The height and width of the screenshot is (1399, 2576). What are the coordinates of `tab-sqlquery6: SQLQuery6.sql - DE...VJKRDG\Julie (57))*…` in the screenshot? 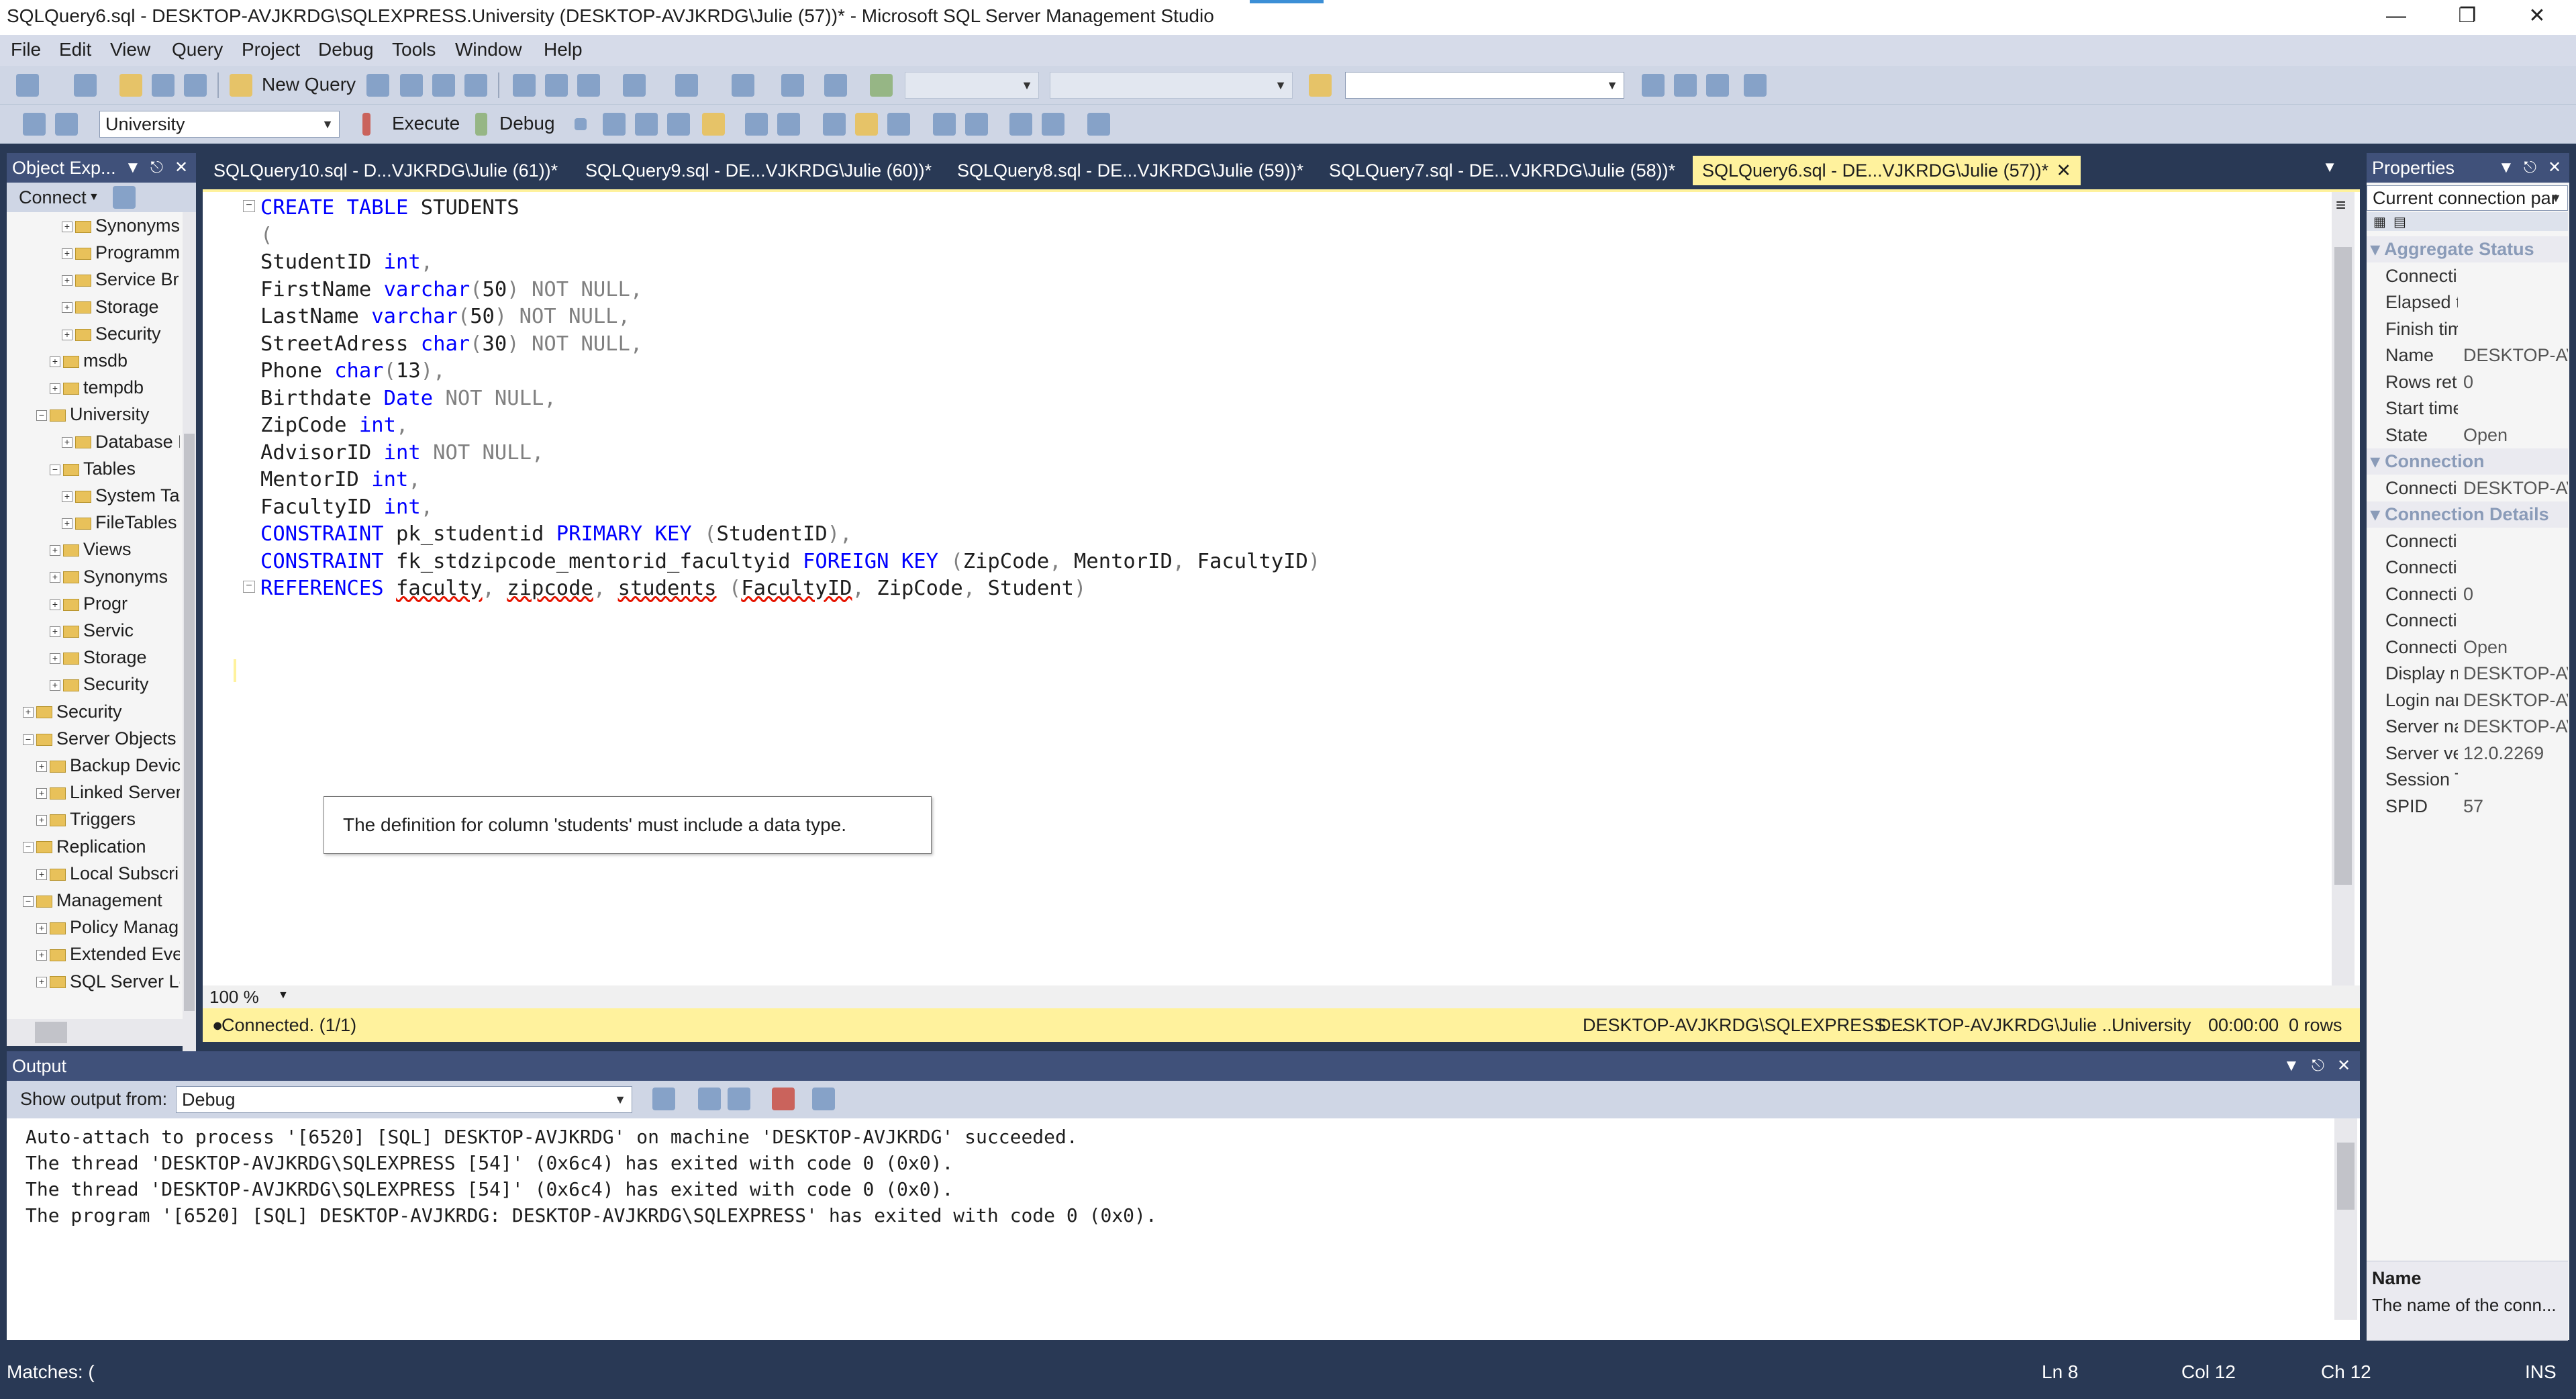 It's located at (1887, 170).